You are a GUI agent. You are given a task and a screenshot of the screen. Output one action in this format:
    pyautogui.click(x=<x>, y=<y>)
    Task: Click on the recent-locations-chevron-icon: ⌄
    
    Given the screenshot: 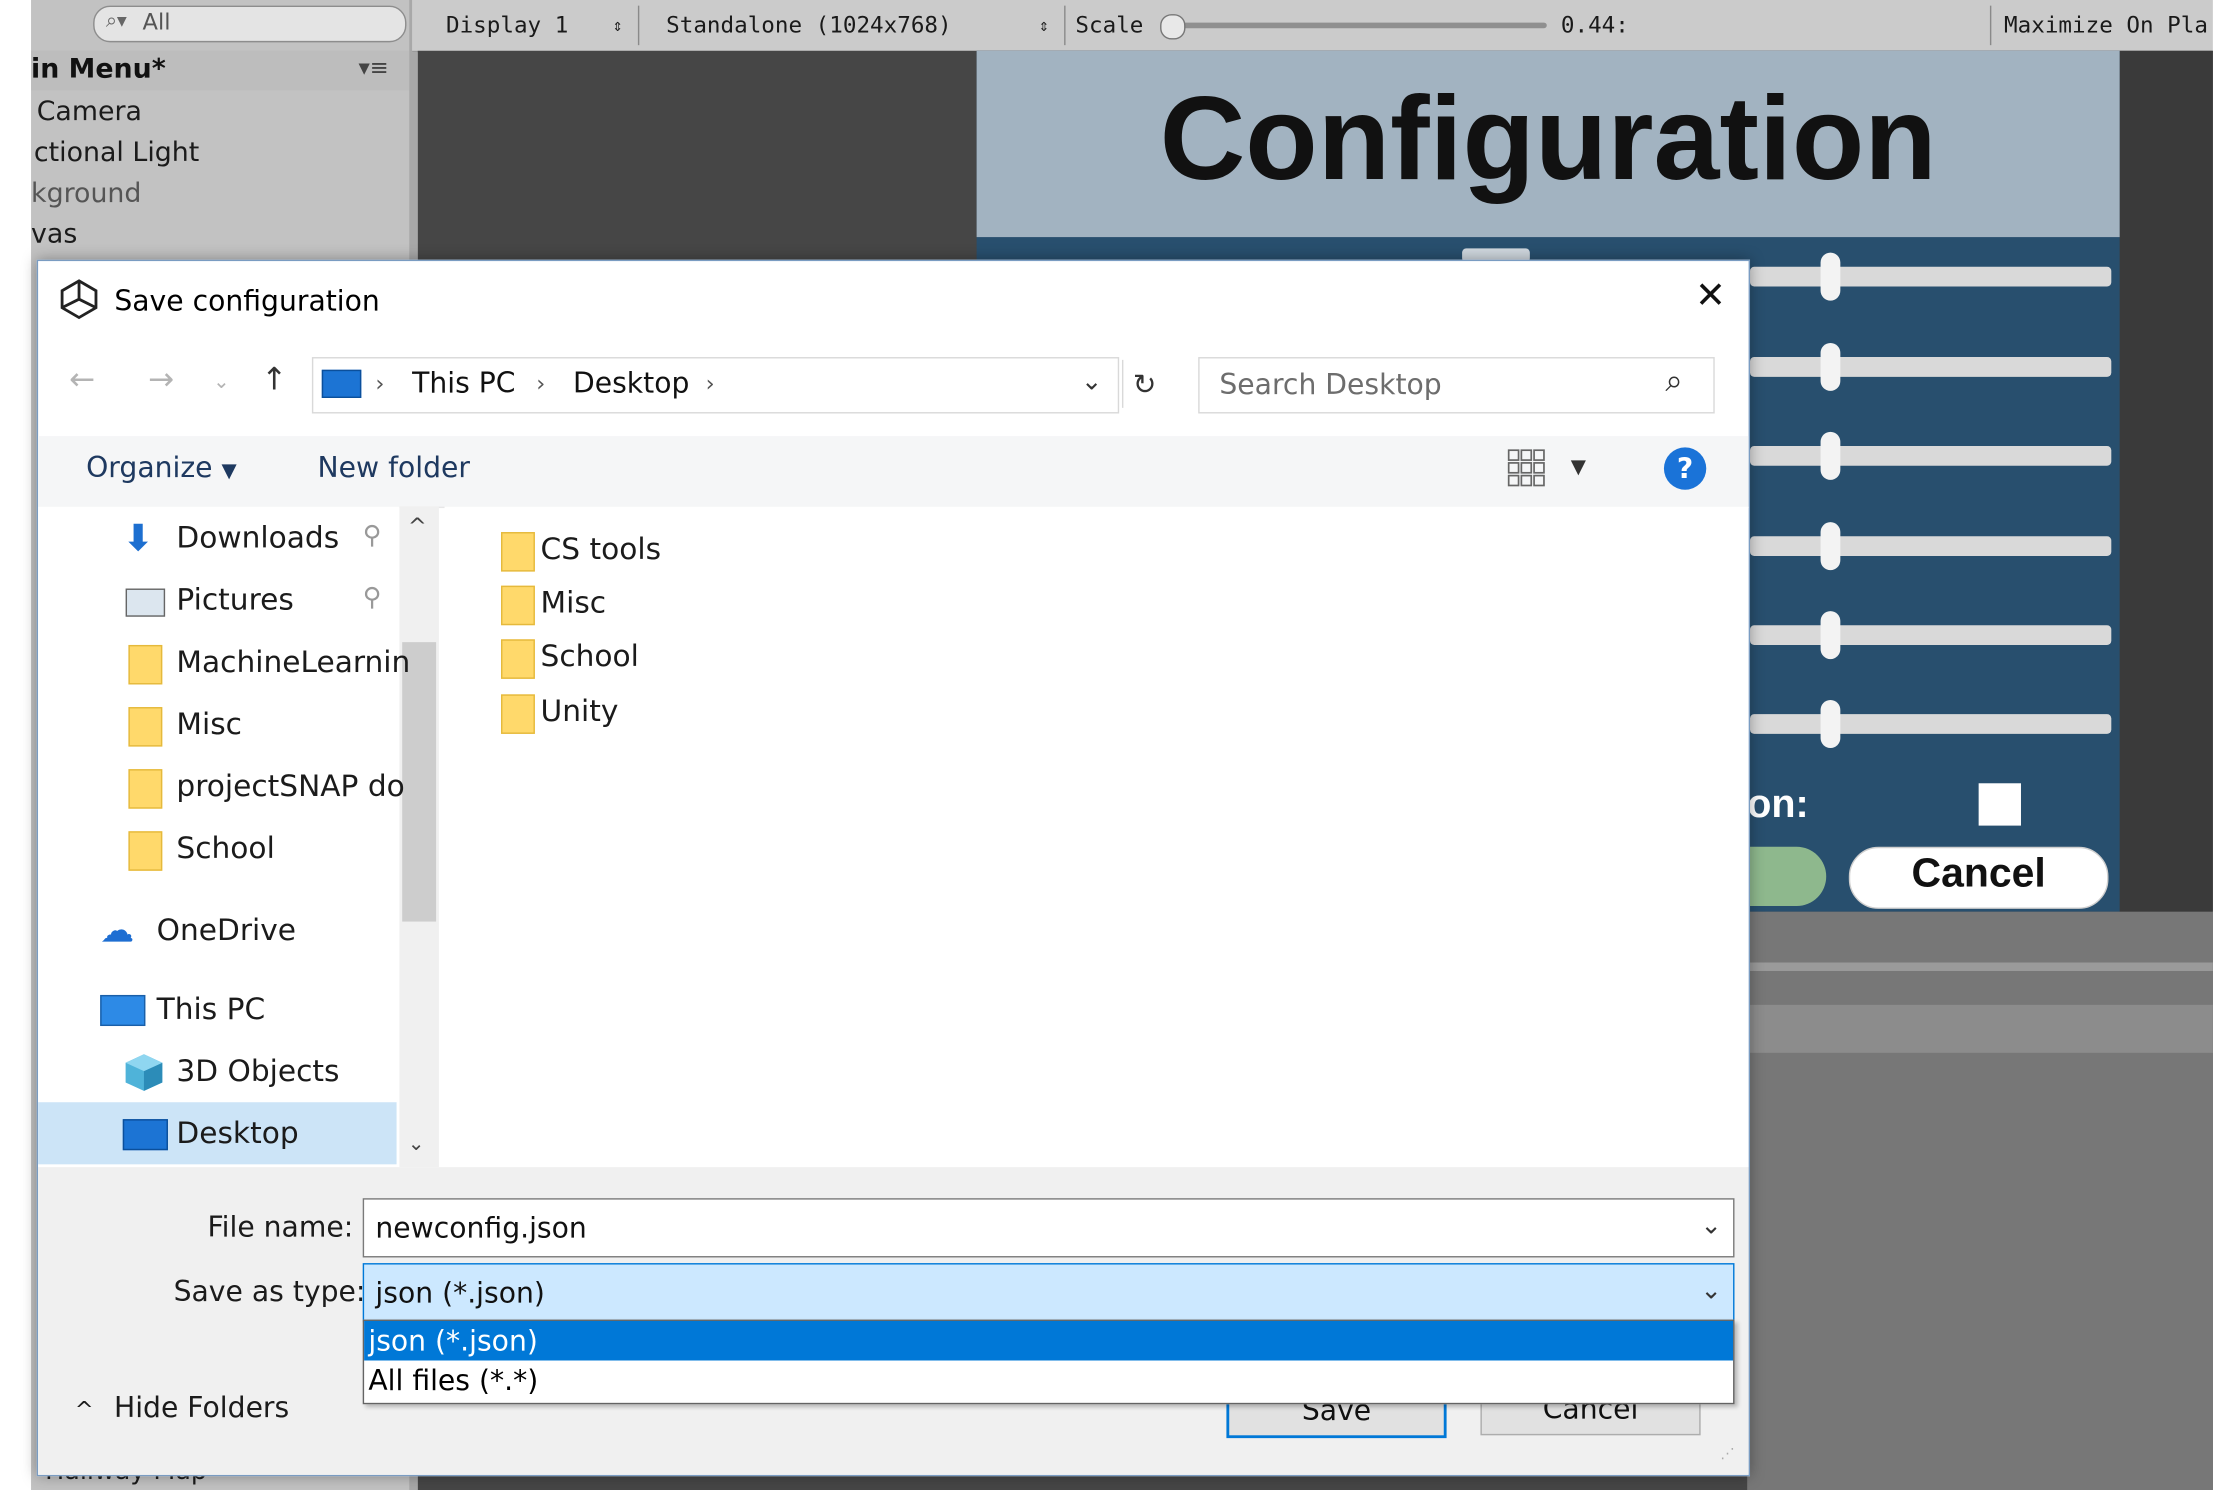 What is the action you would take?
    pyautogui.click(x=221, y=382)
    